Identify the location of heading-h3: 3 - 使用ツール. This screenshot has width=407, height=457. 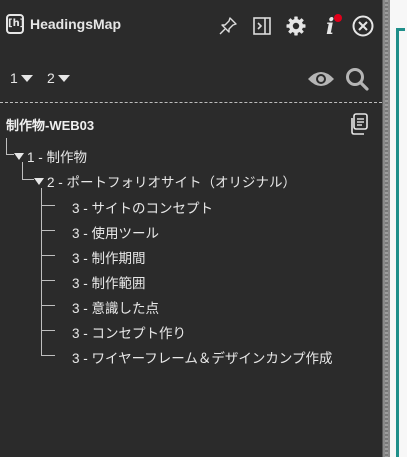
(115, 232).